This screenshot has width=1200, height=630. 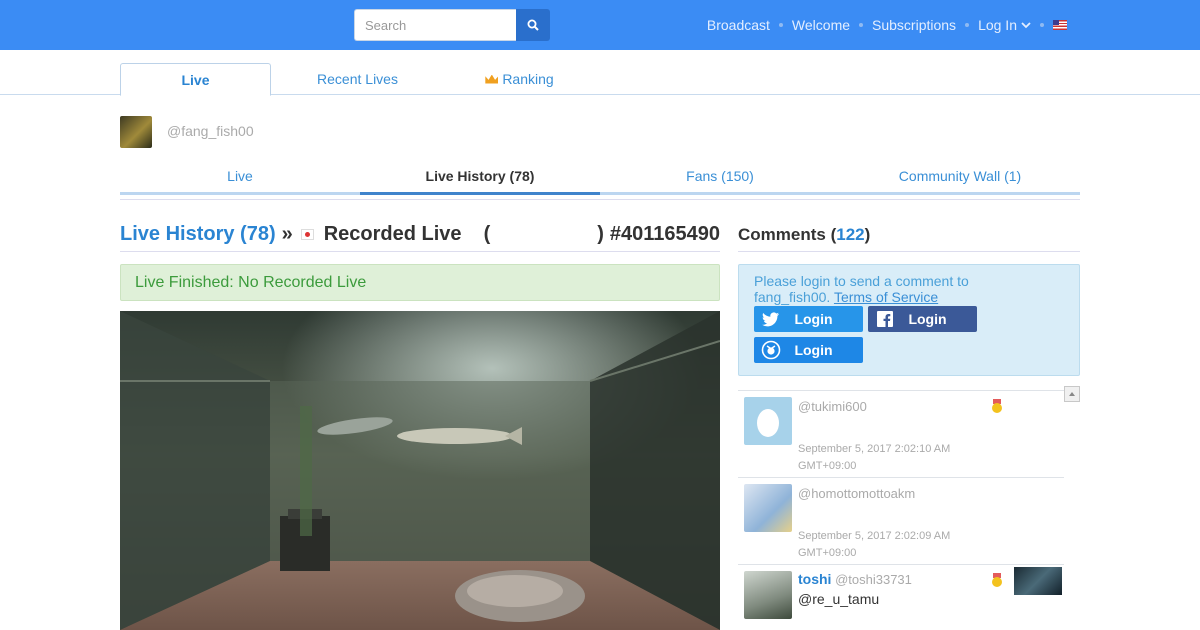 I want to click on twitter-login-button: Login, so click(x=808, y=319).